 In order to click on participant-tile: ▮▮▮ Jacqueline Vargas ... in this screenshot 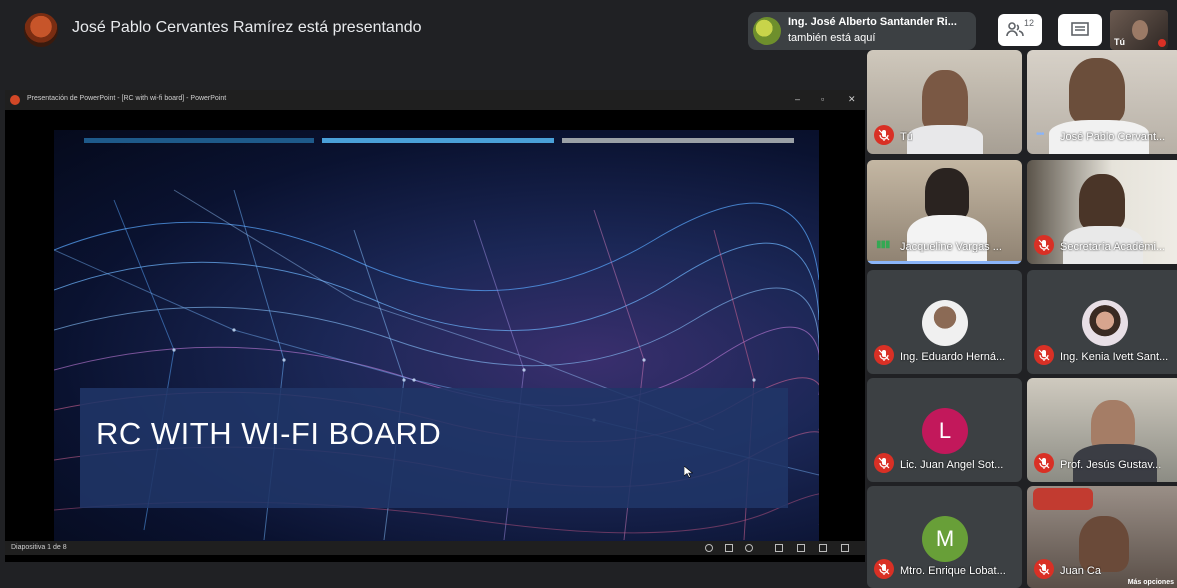, I will do `click(944, 212)`.